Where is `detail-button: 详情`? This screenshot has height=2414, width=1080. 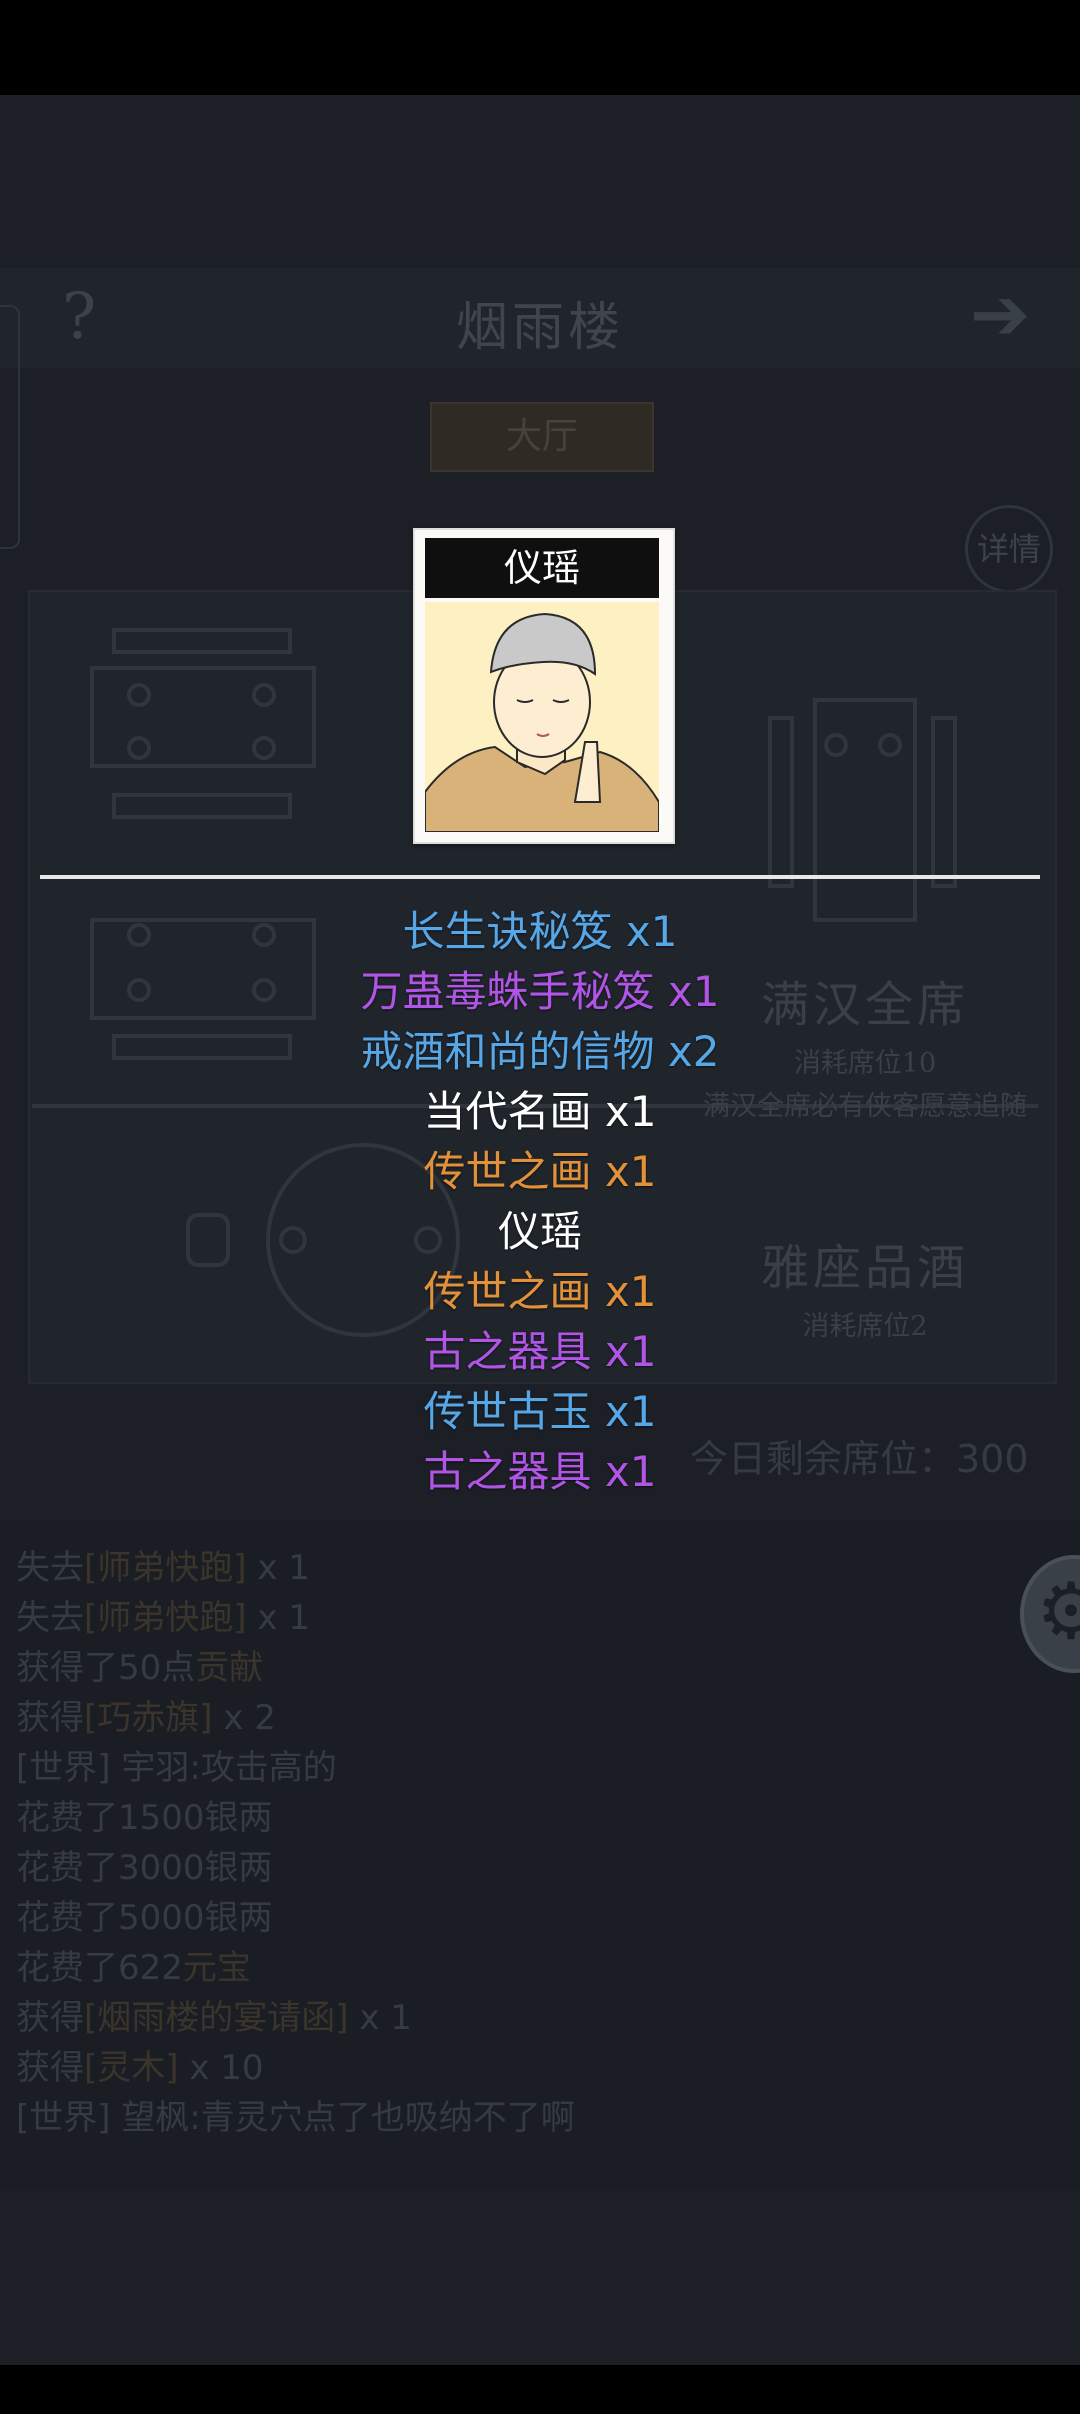 detail-button: 详情 is located at coordinates (1009, 549).